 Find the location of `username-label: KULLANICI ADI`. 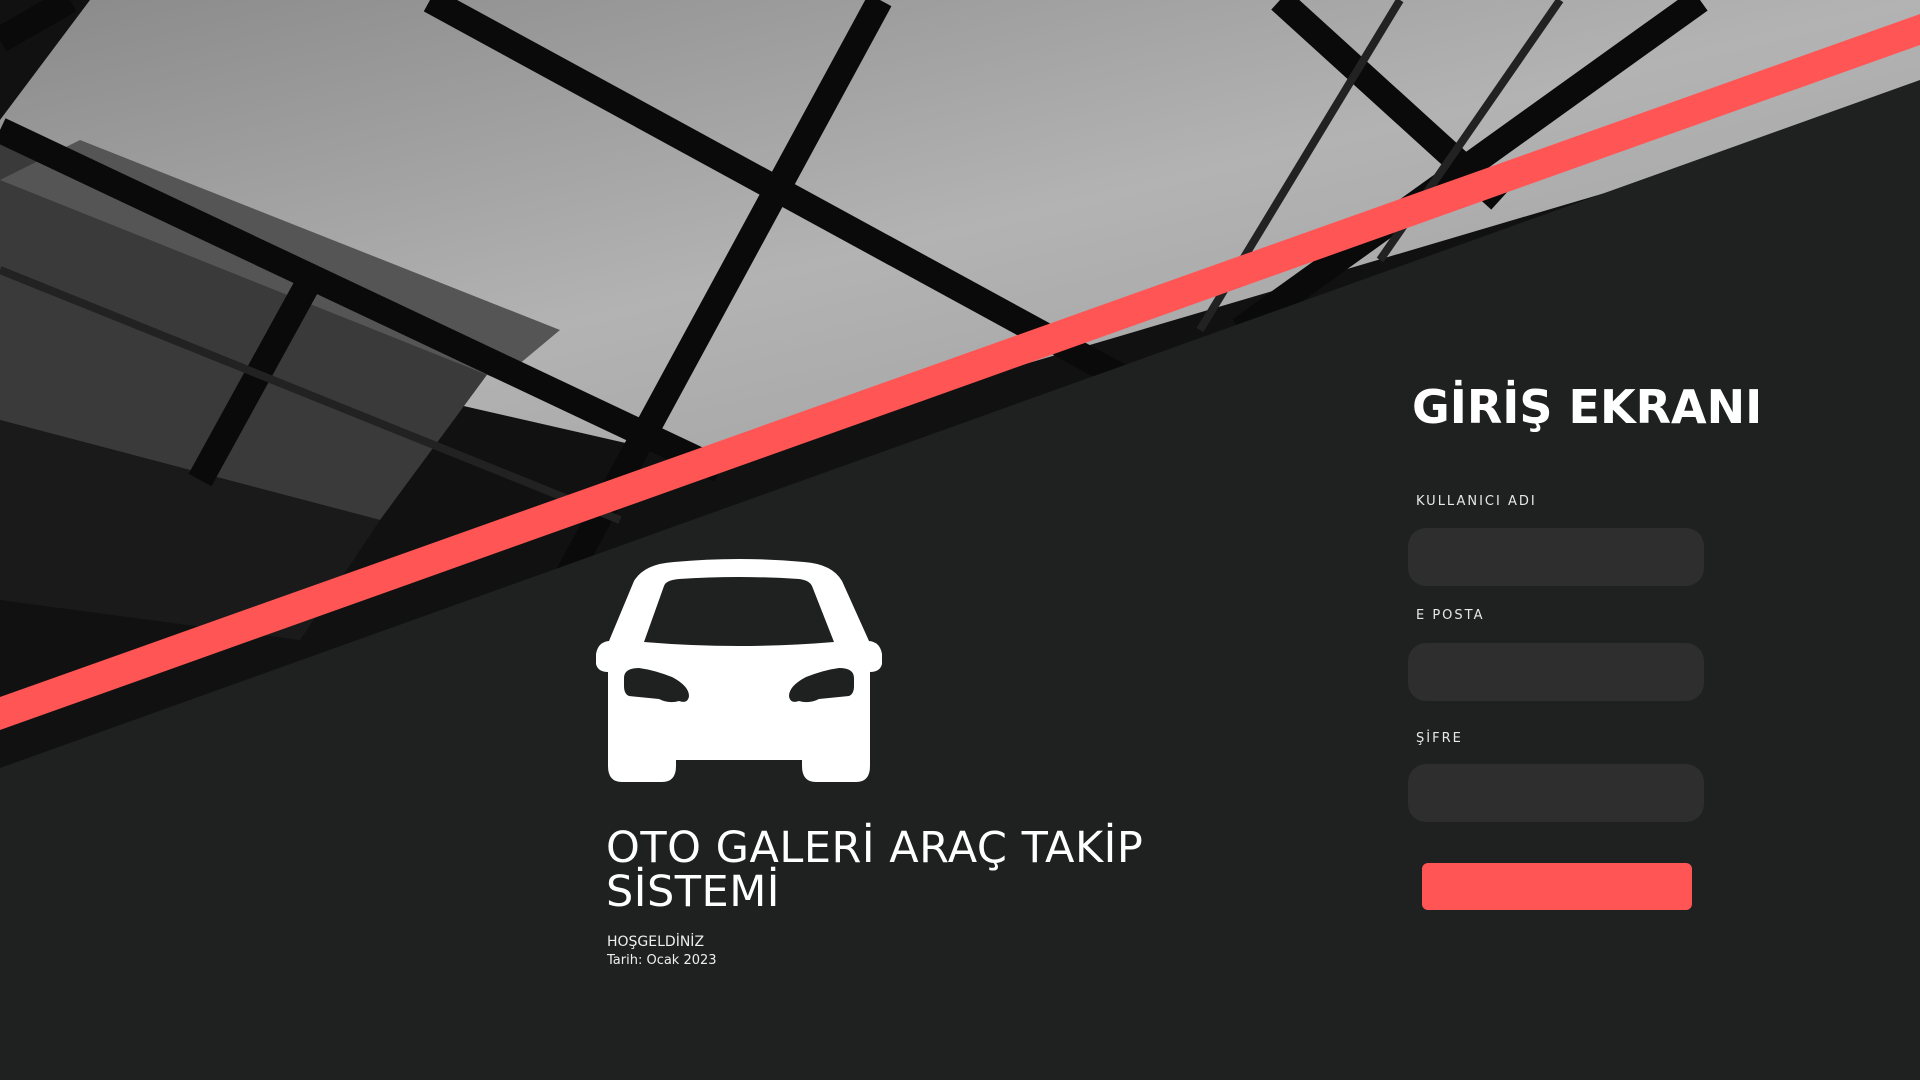

username-label: KULLANICI ADI is located at coordinates (1476, 501).